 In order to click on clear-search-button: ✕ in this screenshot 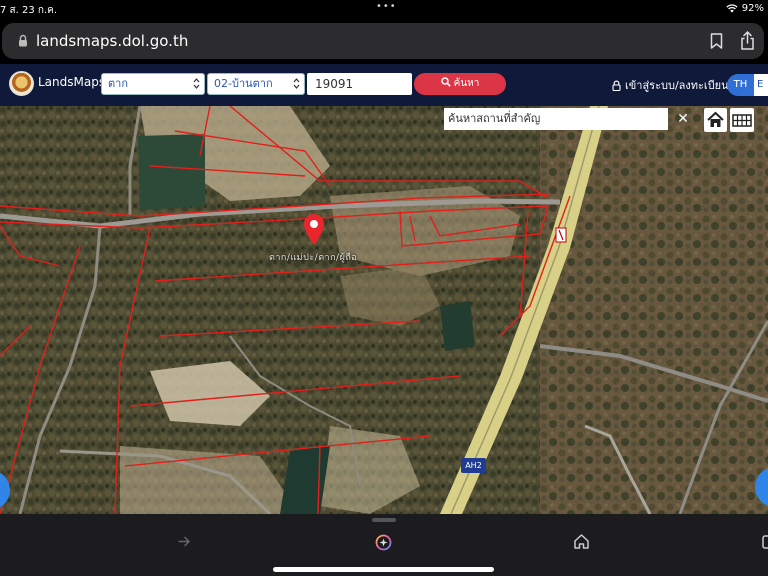, I will do `click(683, 119)`.